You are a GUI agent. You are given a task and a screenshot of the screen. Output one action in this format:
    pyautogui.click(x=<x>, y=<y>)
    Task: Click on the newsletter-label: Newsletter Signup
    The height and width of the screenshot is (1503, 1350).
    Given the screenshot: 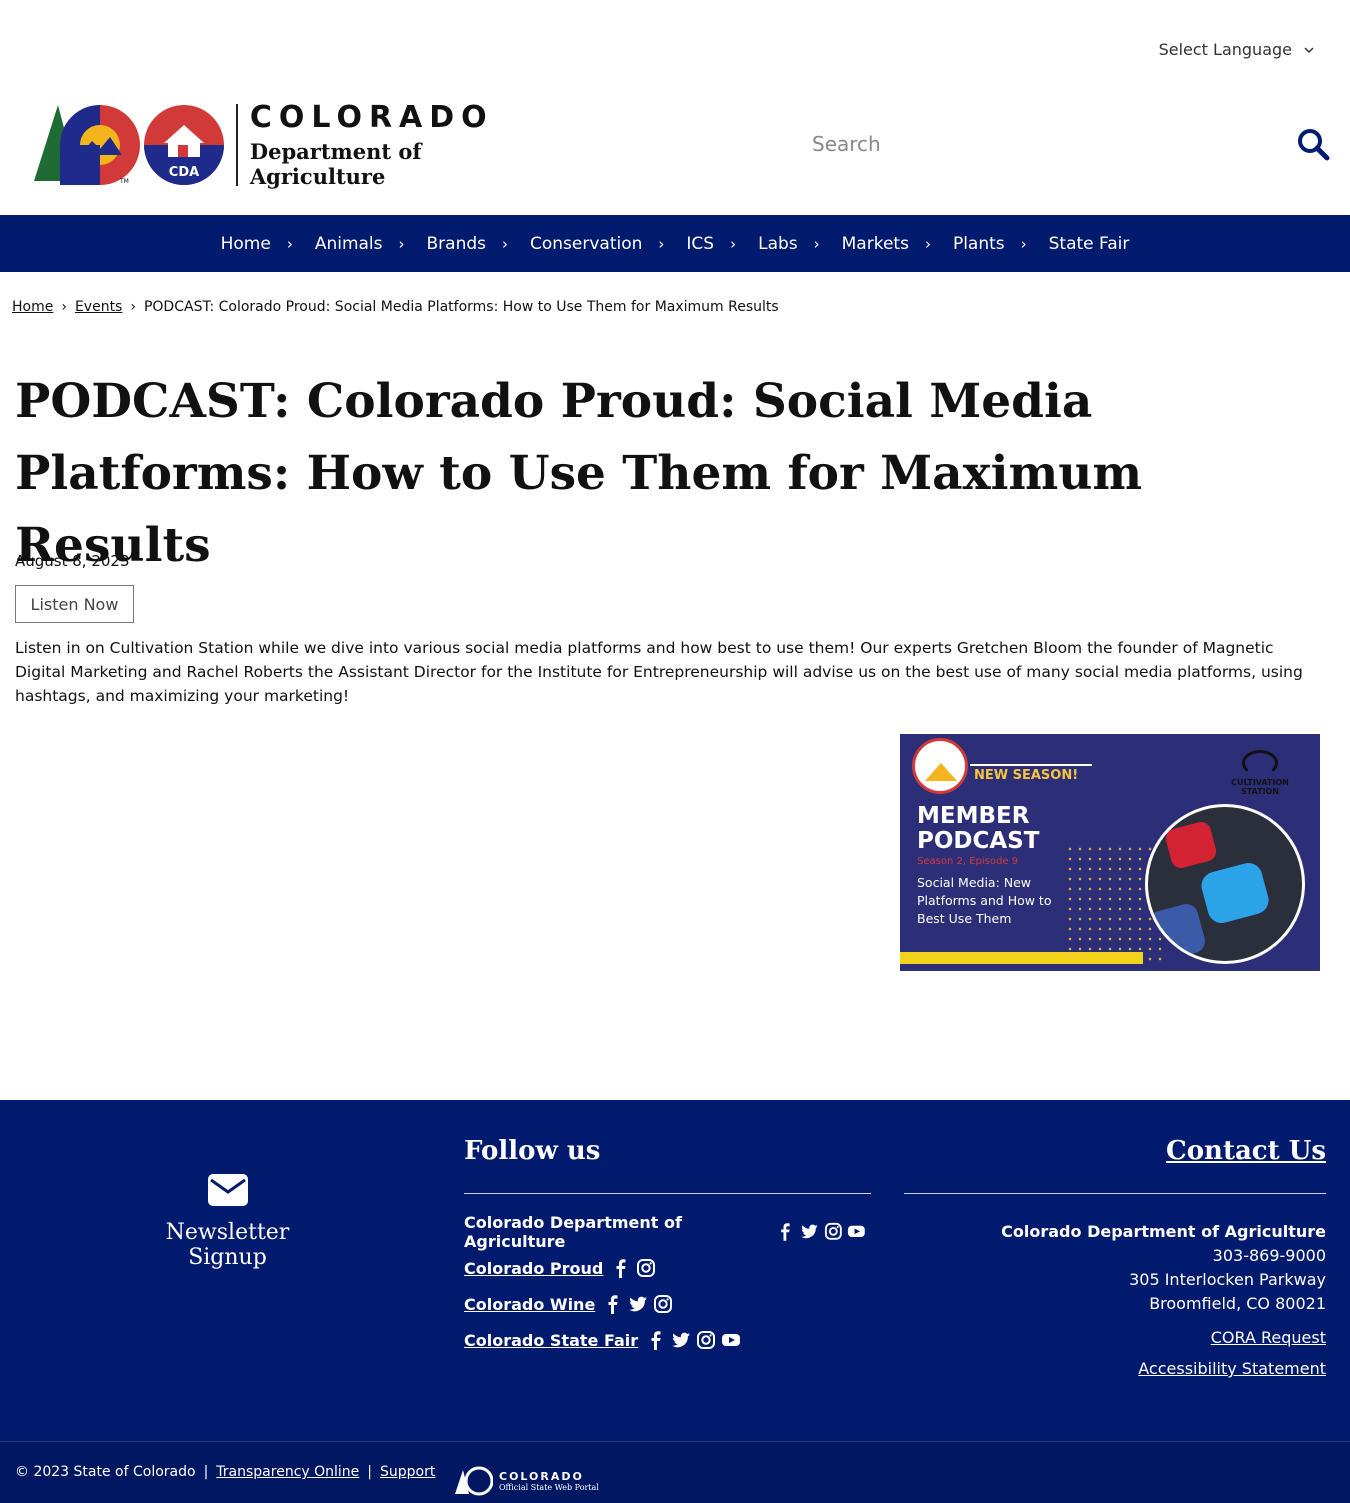 What is the action you would take?
    pyautogui.click(x=227, y=1245)
    